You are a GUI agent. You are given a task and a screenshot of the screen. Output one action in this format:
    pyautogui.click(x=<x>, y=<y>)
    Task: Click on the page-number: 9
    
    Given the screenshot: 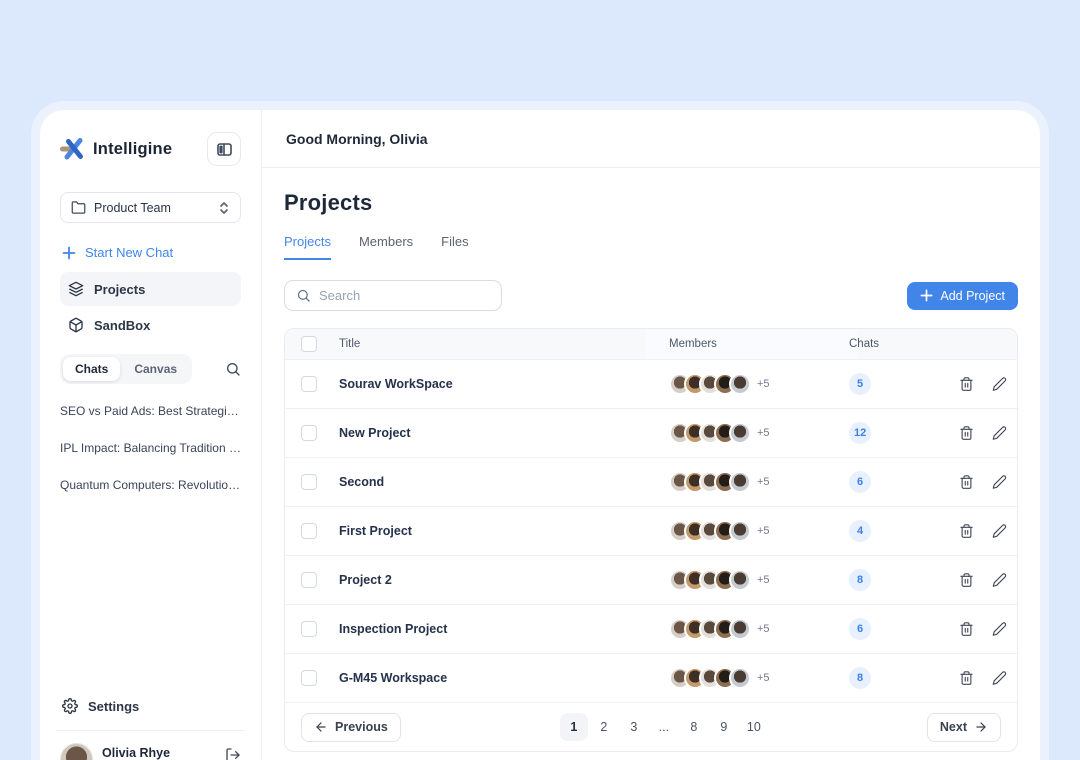 What is the action you would take?
    pyautogui.click(x=724, y=727)
    